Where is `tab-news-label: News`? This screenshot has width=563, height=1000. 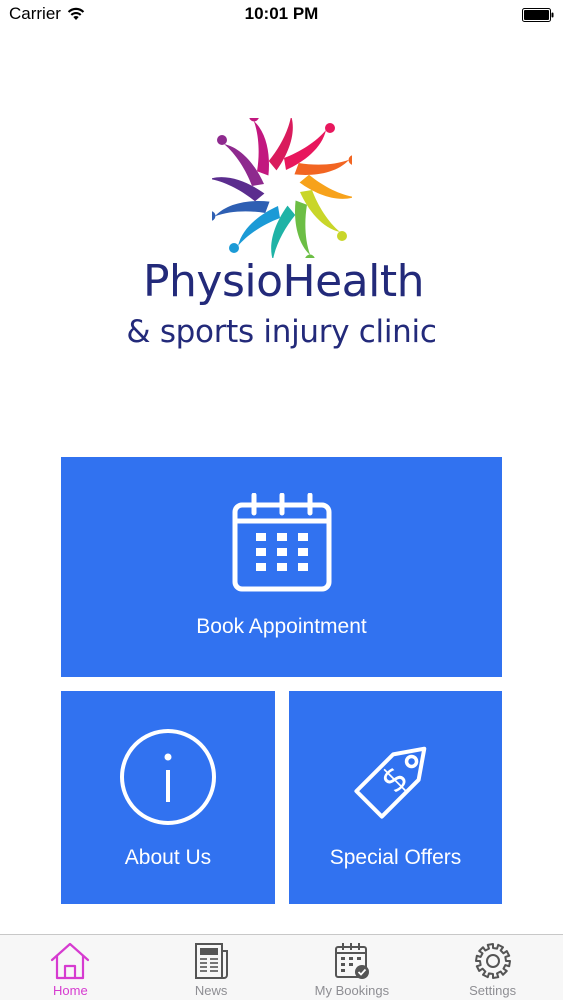
tab-news-label: News is located at coordinates (211, 990).